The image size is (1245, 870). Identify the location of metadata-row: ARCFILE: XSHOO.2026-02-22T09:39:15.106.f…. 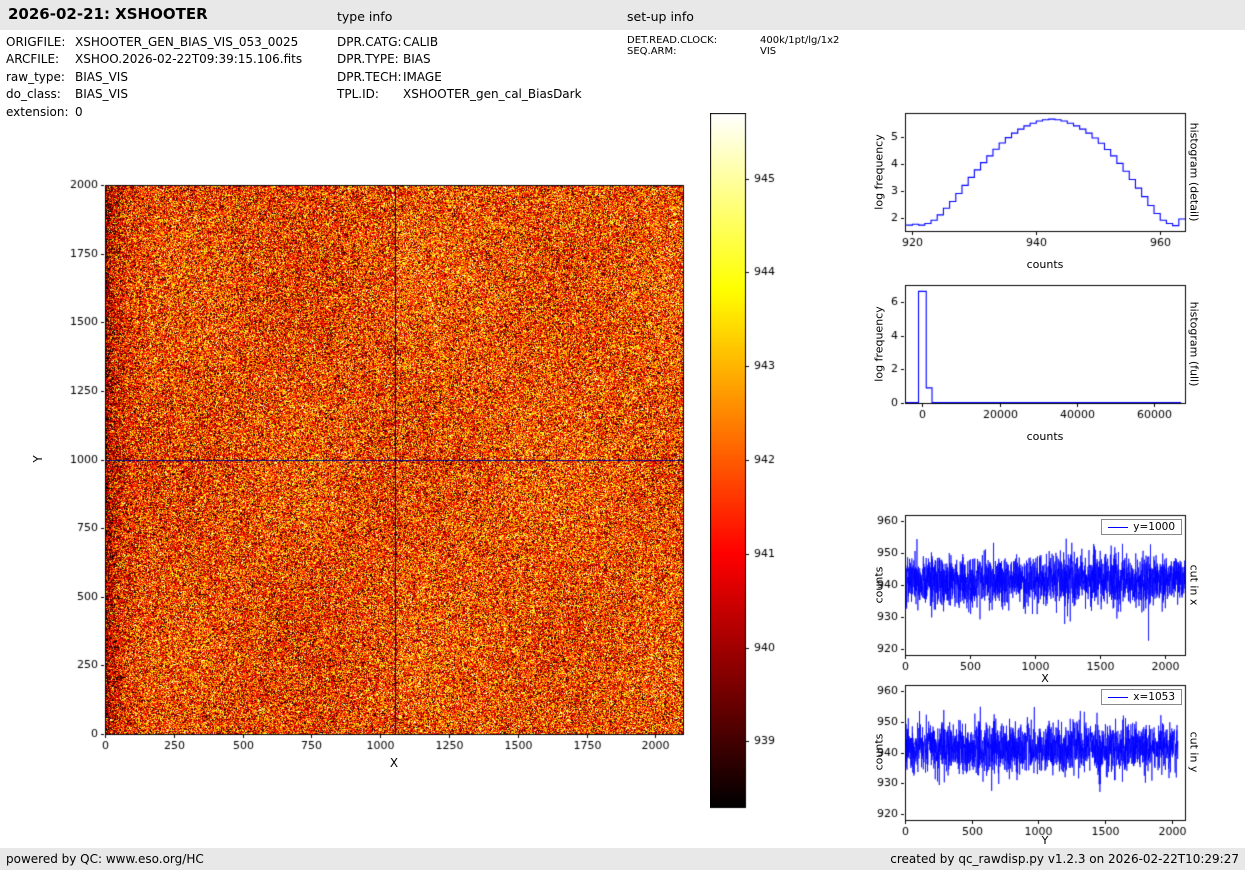
(154, 59).